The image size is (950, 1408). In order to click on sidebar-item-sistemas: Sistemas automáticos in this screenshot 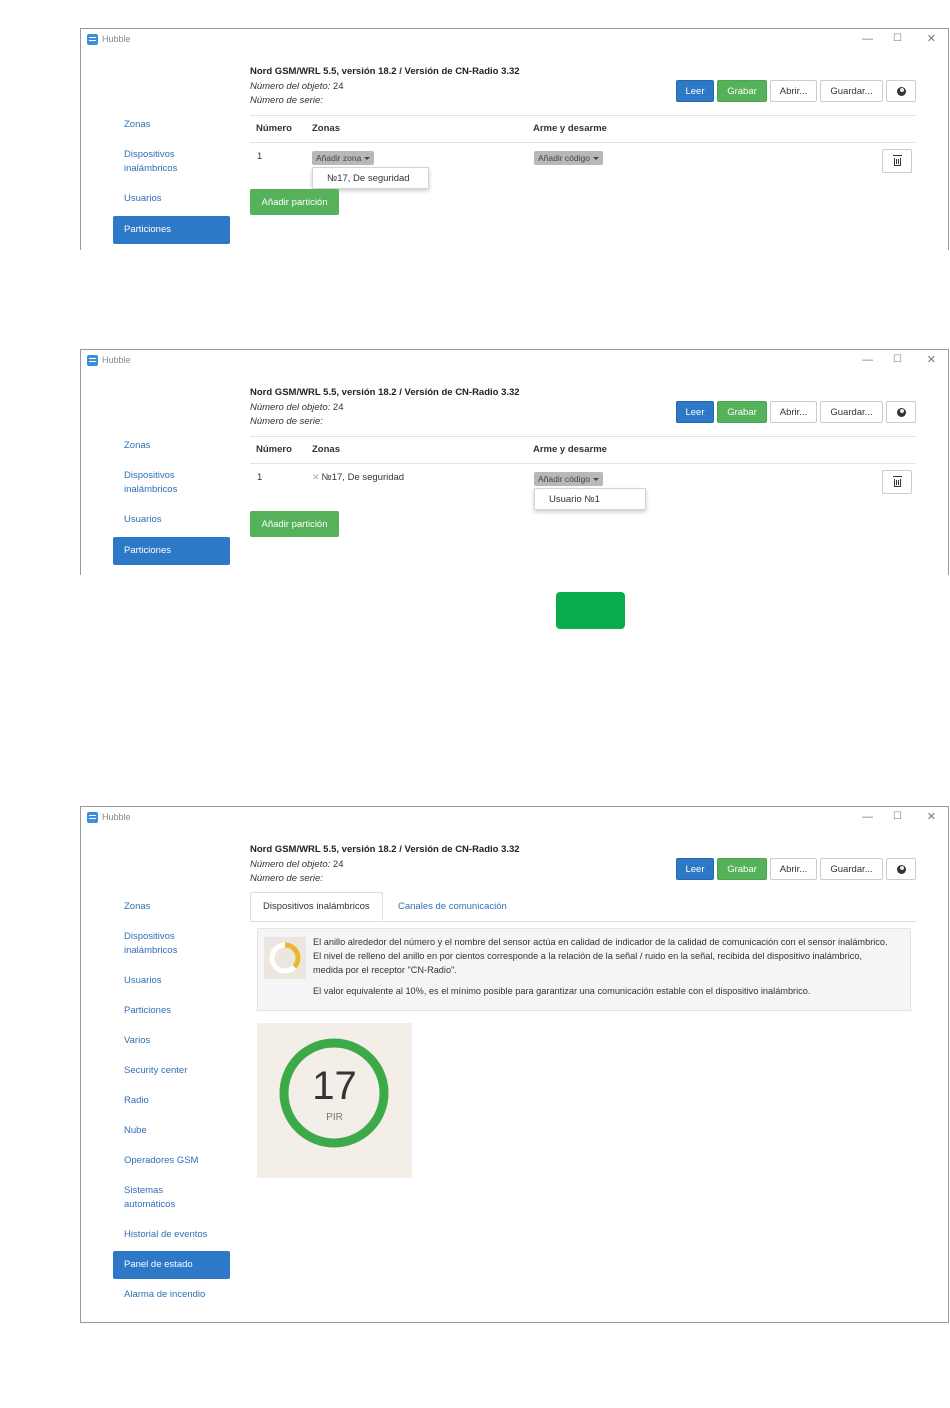, I will do `click(171, 1198)`.